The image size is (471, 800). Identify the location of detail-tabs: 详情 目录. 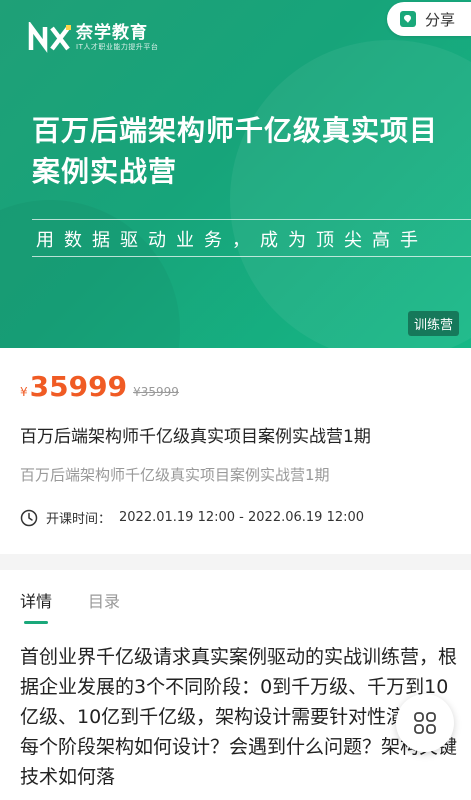
(70, 606).